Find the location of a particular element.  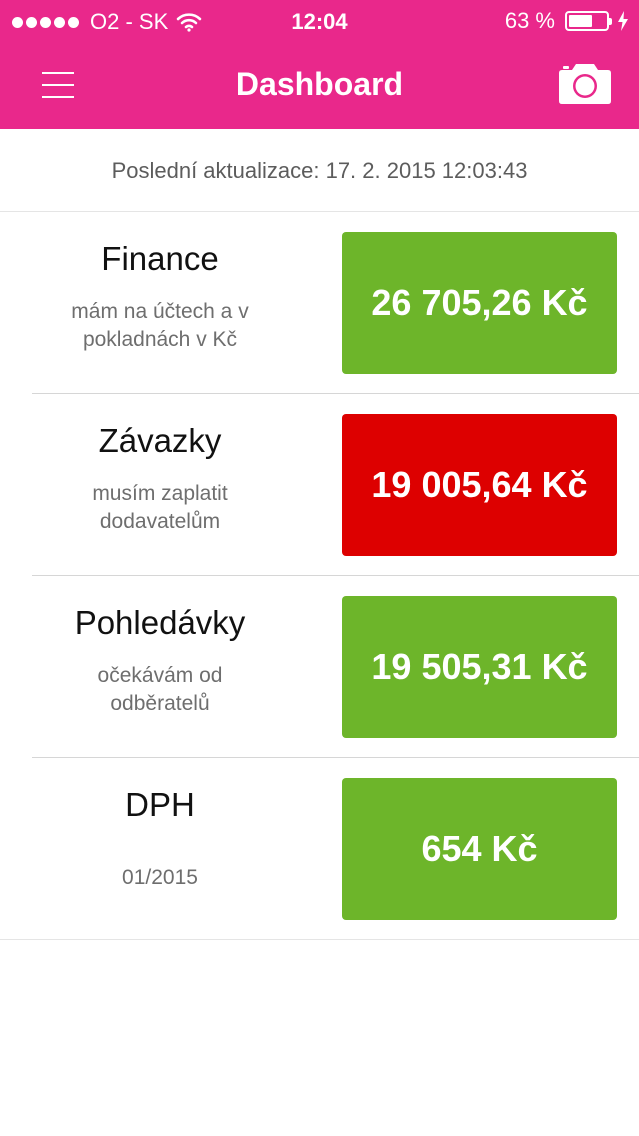

divider is located at coordinates (319, 939).